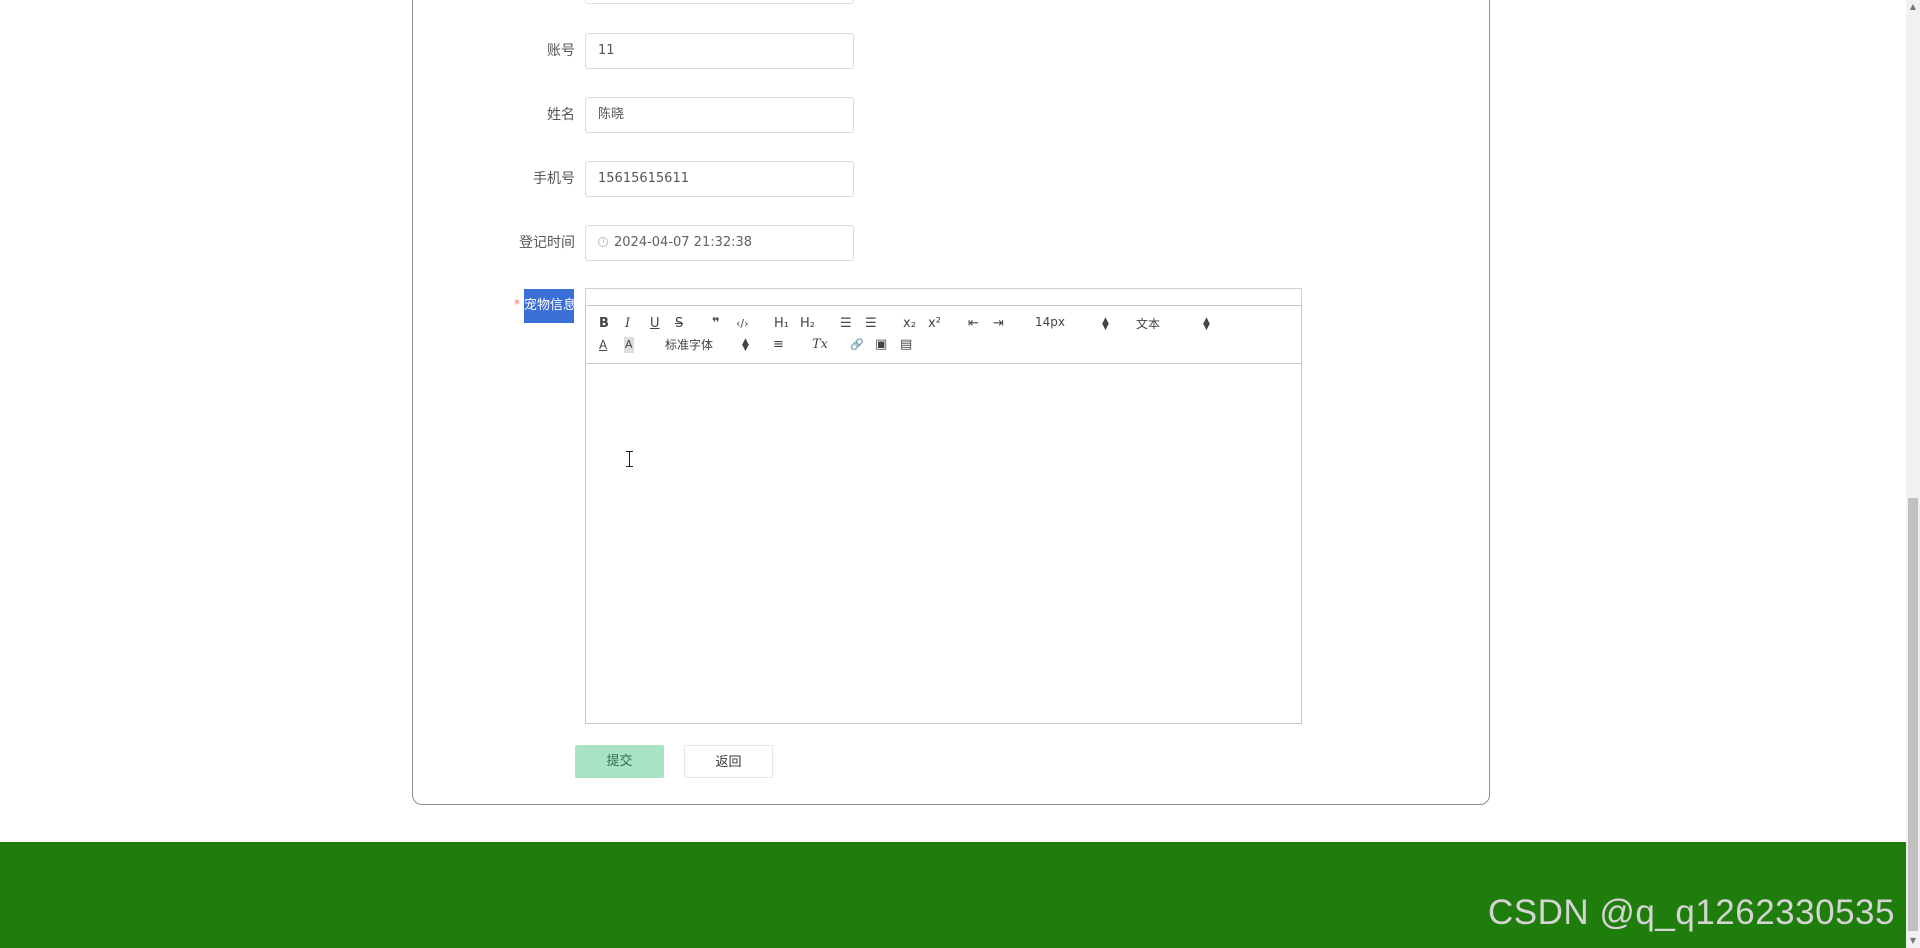 The image size is (1920, 948). I want to click on clear-format-icon: Tx, so click(820, 345).